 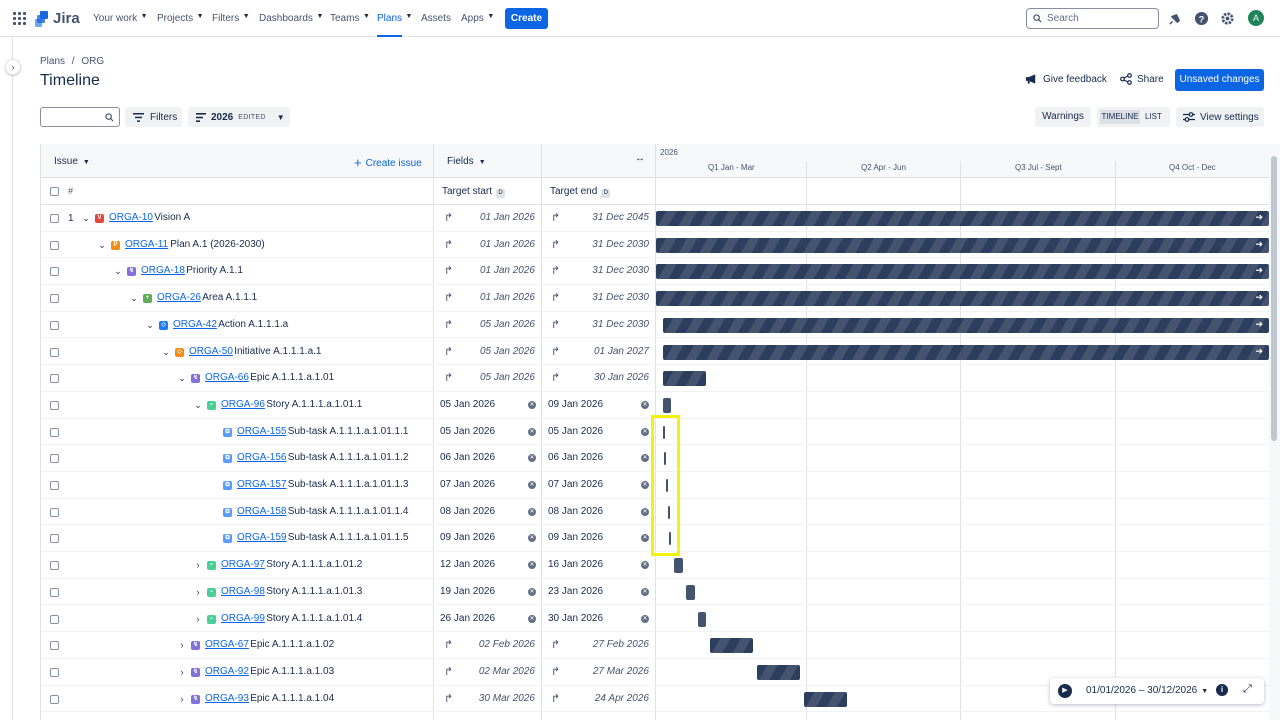 What do you see at coordinates (227, 671) in the screenshot?
I see `issue-key-link: ORGA-92` at bounding box center [227, 671].